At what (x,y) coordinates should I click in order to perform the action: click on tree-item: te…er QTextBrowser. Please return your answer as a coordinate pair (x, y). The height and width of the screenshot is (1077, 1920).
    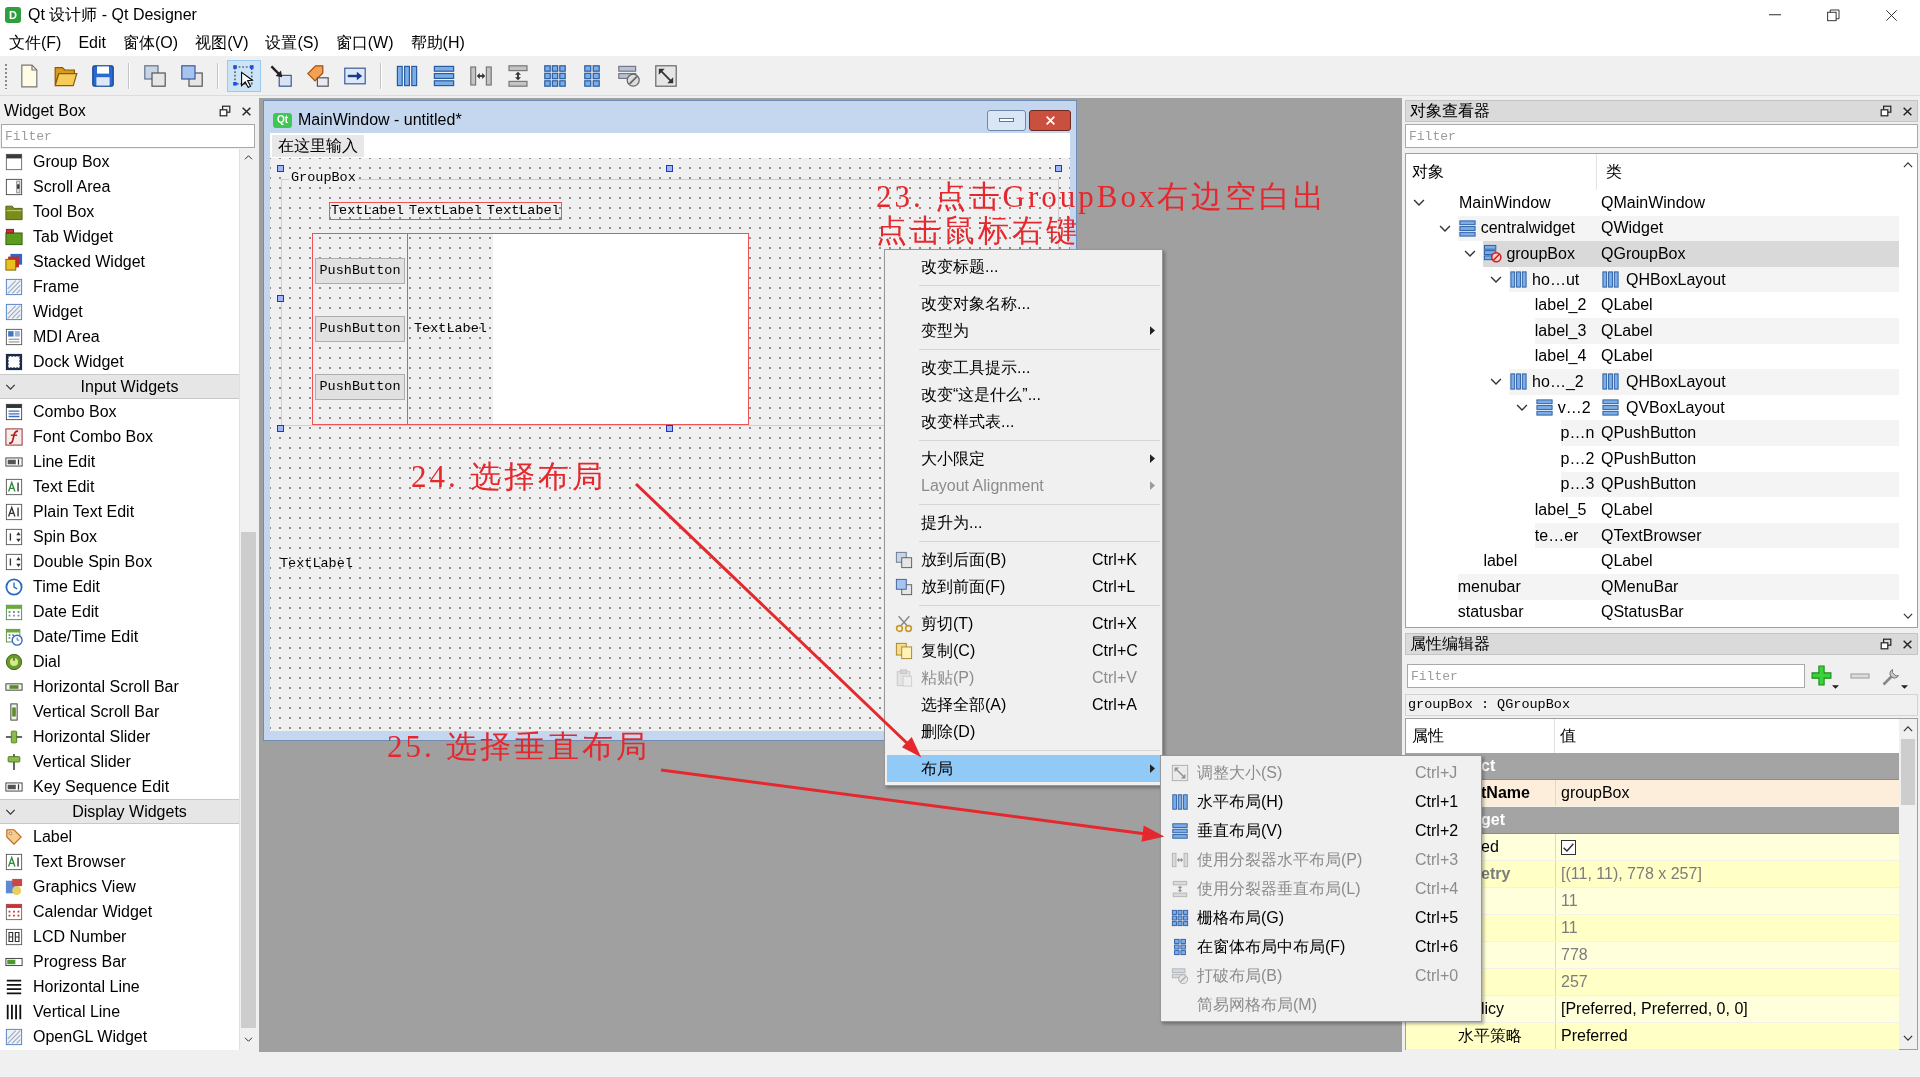
    Looking at the image, I should click on (1716, 535).